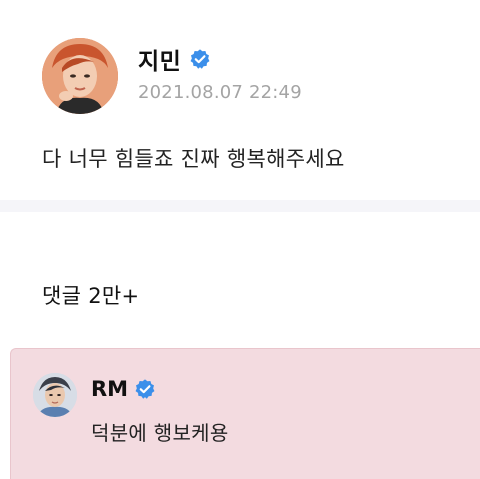 Image resolution: width=480 pixels, height=479 pixels. What do you see at coordinates (220, 92) in the screenshot?
I see `post-timestamp: 2021.08.07 22:49` at bounding box center [220, 92].